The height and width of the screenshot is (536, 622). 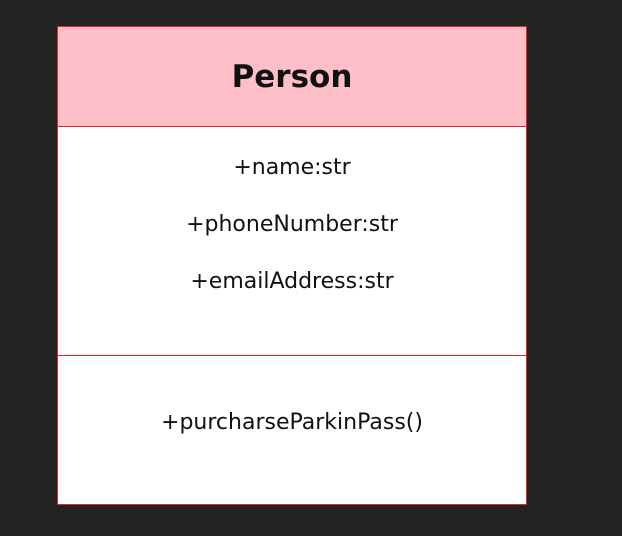 I want to click on method-purchase-parking-pass: +purcharseParkinPass(), so click(x=292, y=422).